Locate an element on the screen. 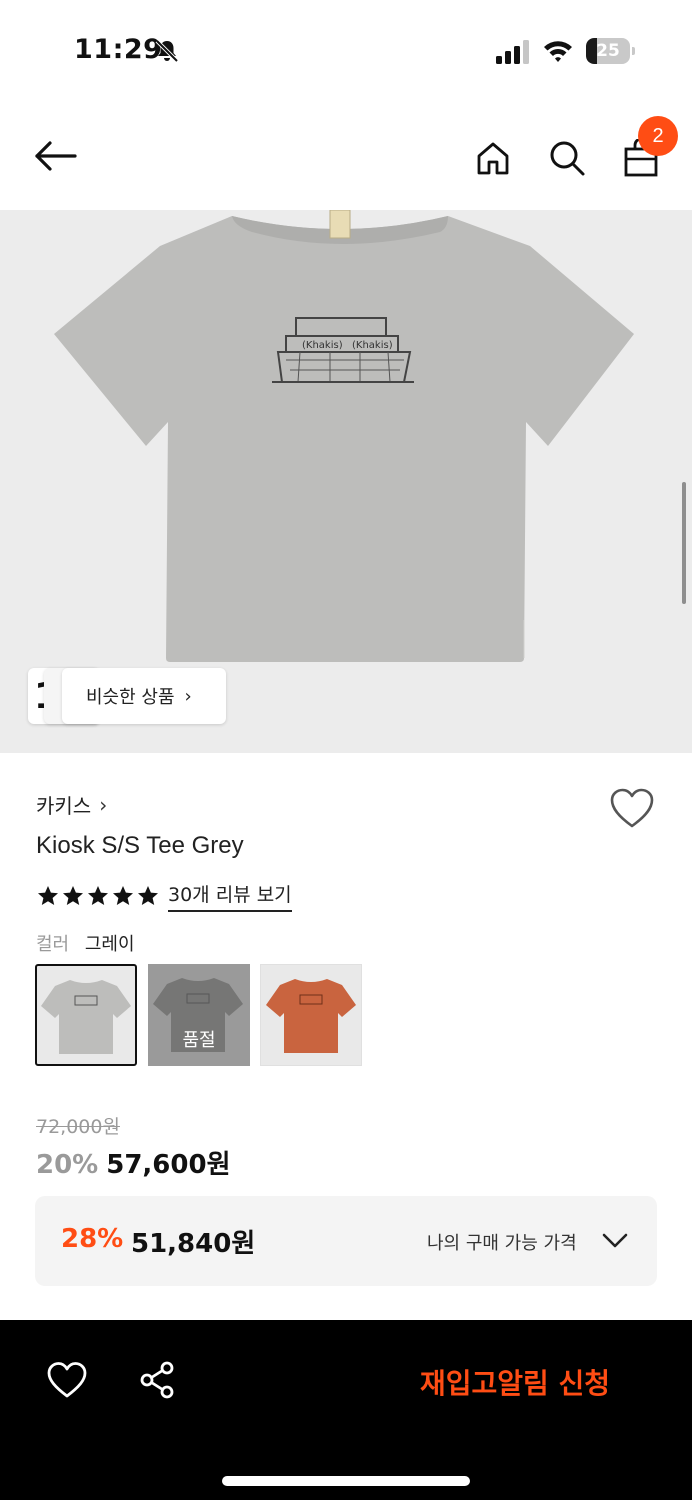  top-navigation is located at coordinates (346, 155).